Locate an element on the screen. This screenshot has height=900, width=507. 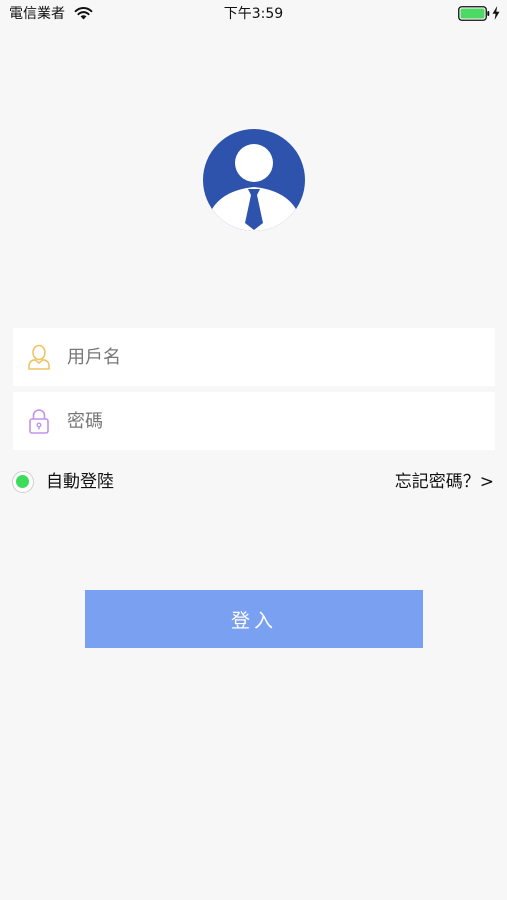
battery-charging-icon is located at coordinates (474, 13).